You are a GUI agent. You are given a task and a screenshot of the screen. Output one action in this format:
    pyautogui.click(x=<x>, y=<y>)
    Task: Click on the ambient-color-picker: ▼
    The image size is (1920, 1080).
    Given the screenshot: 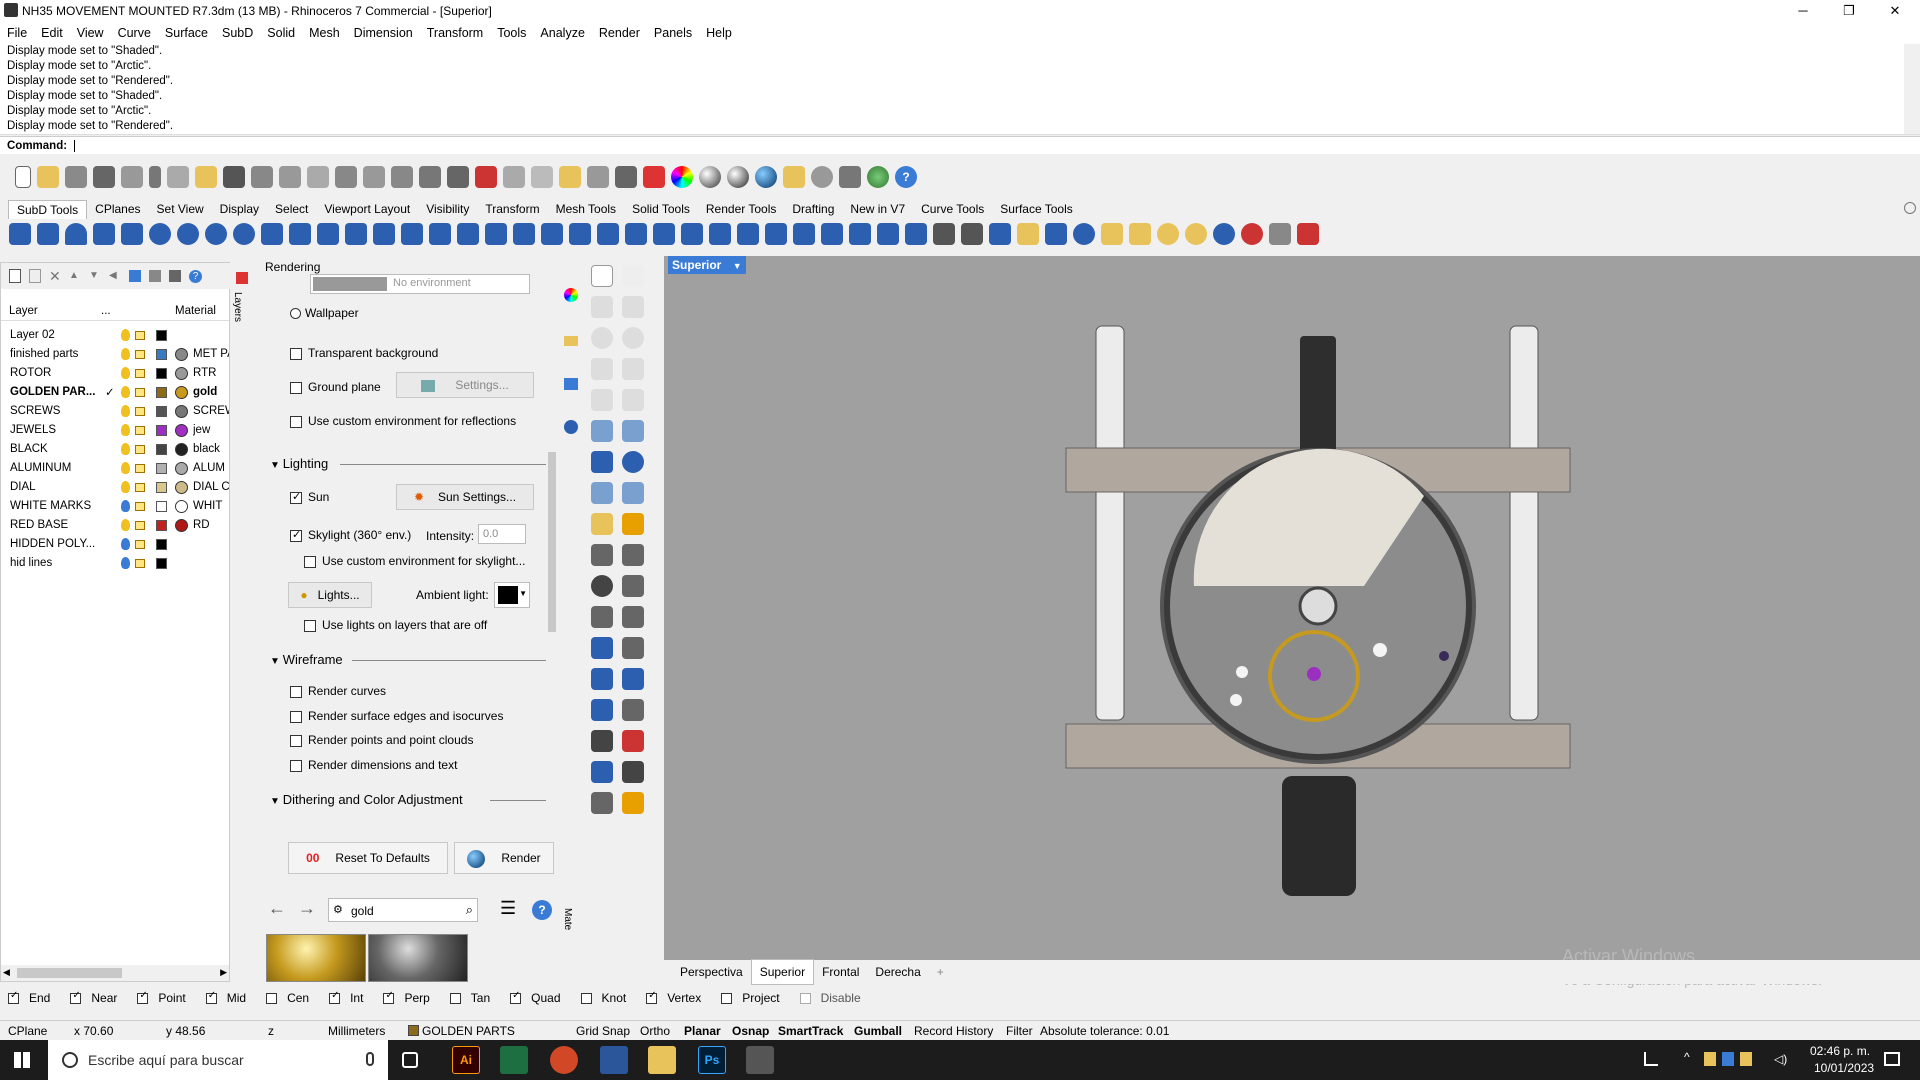 What is the action you would take?
    pyautogui.click(x=512, y=595)
    